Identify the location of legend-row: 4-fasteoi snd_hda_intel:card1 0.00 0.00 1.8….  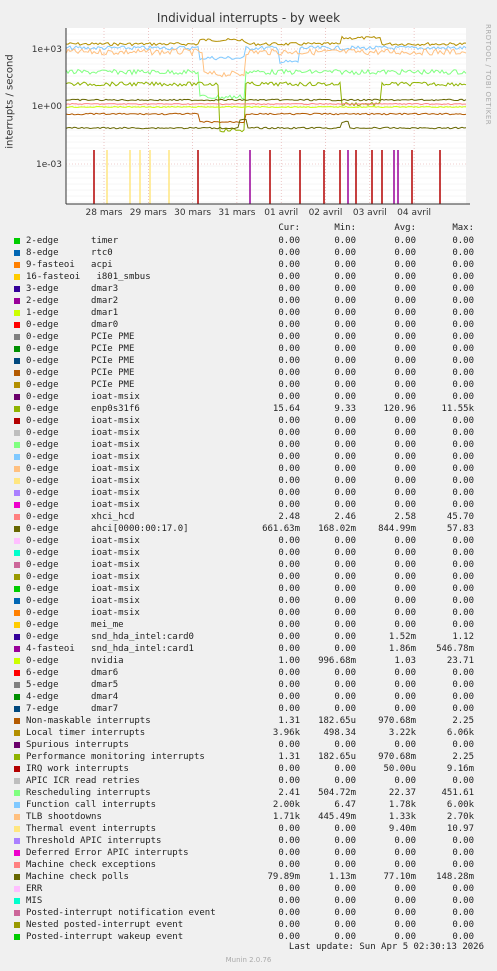
(249, 649).